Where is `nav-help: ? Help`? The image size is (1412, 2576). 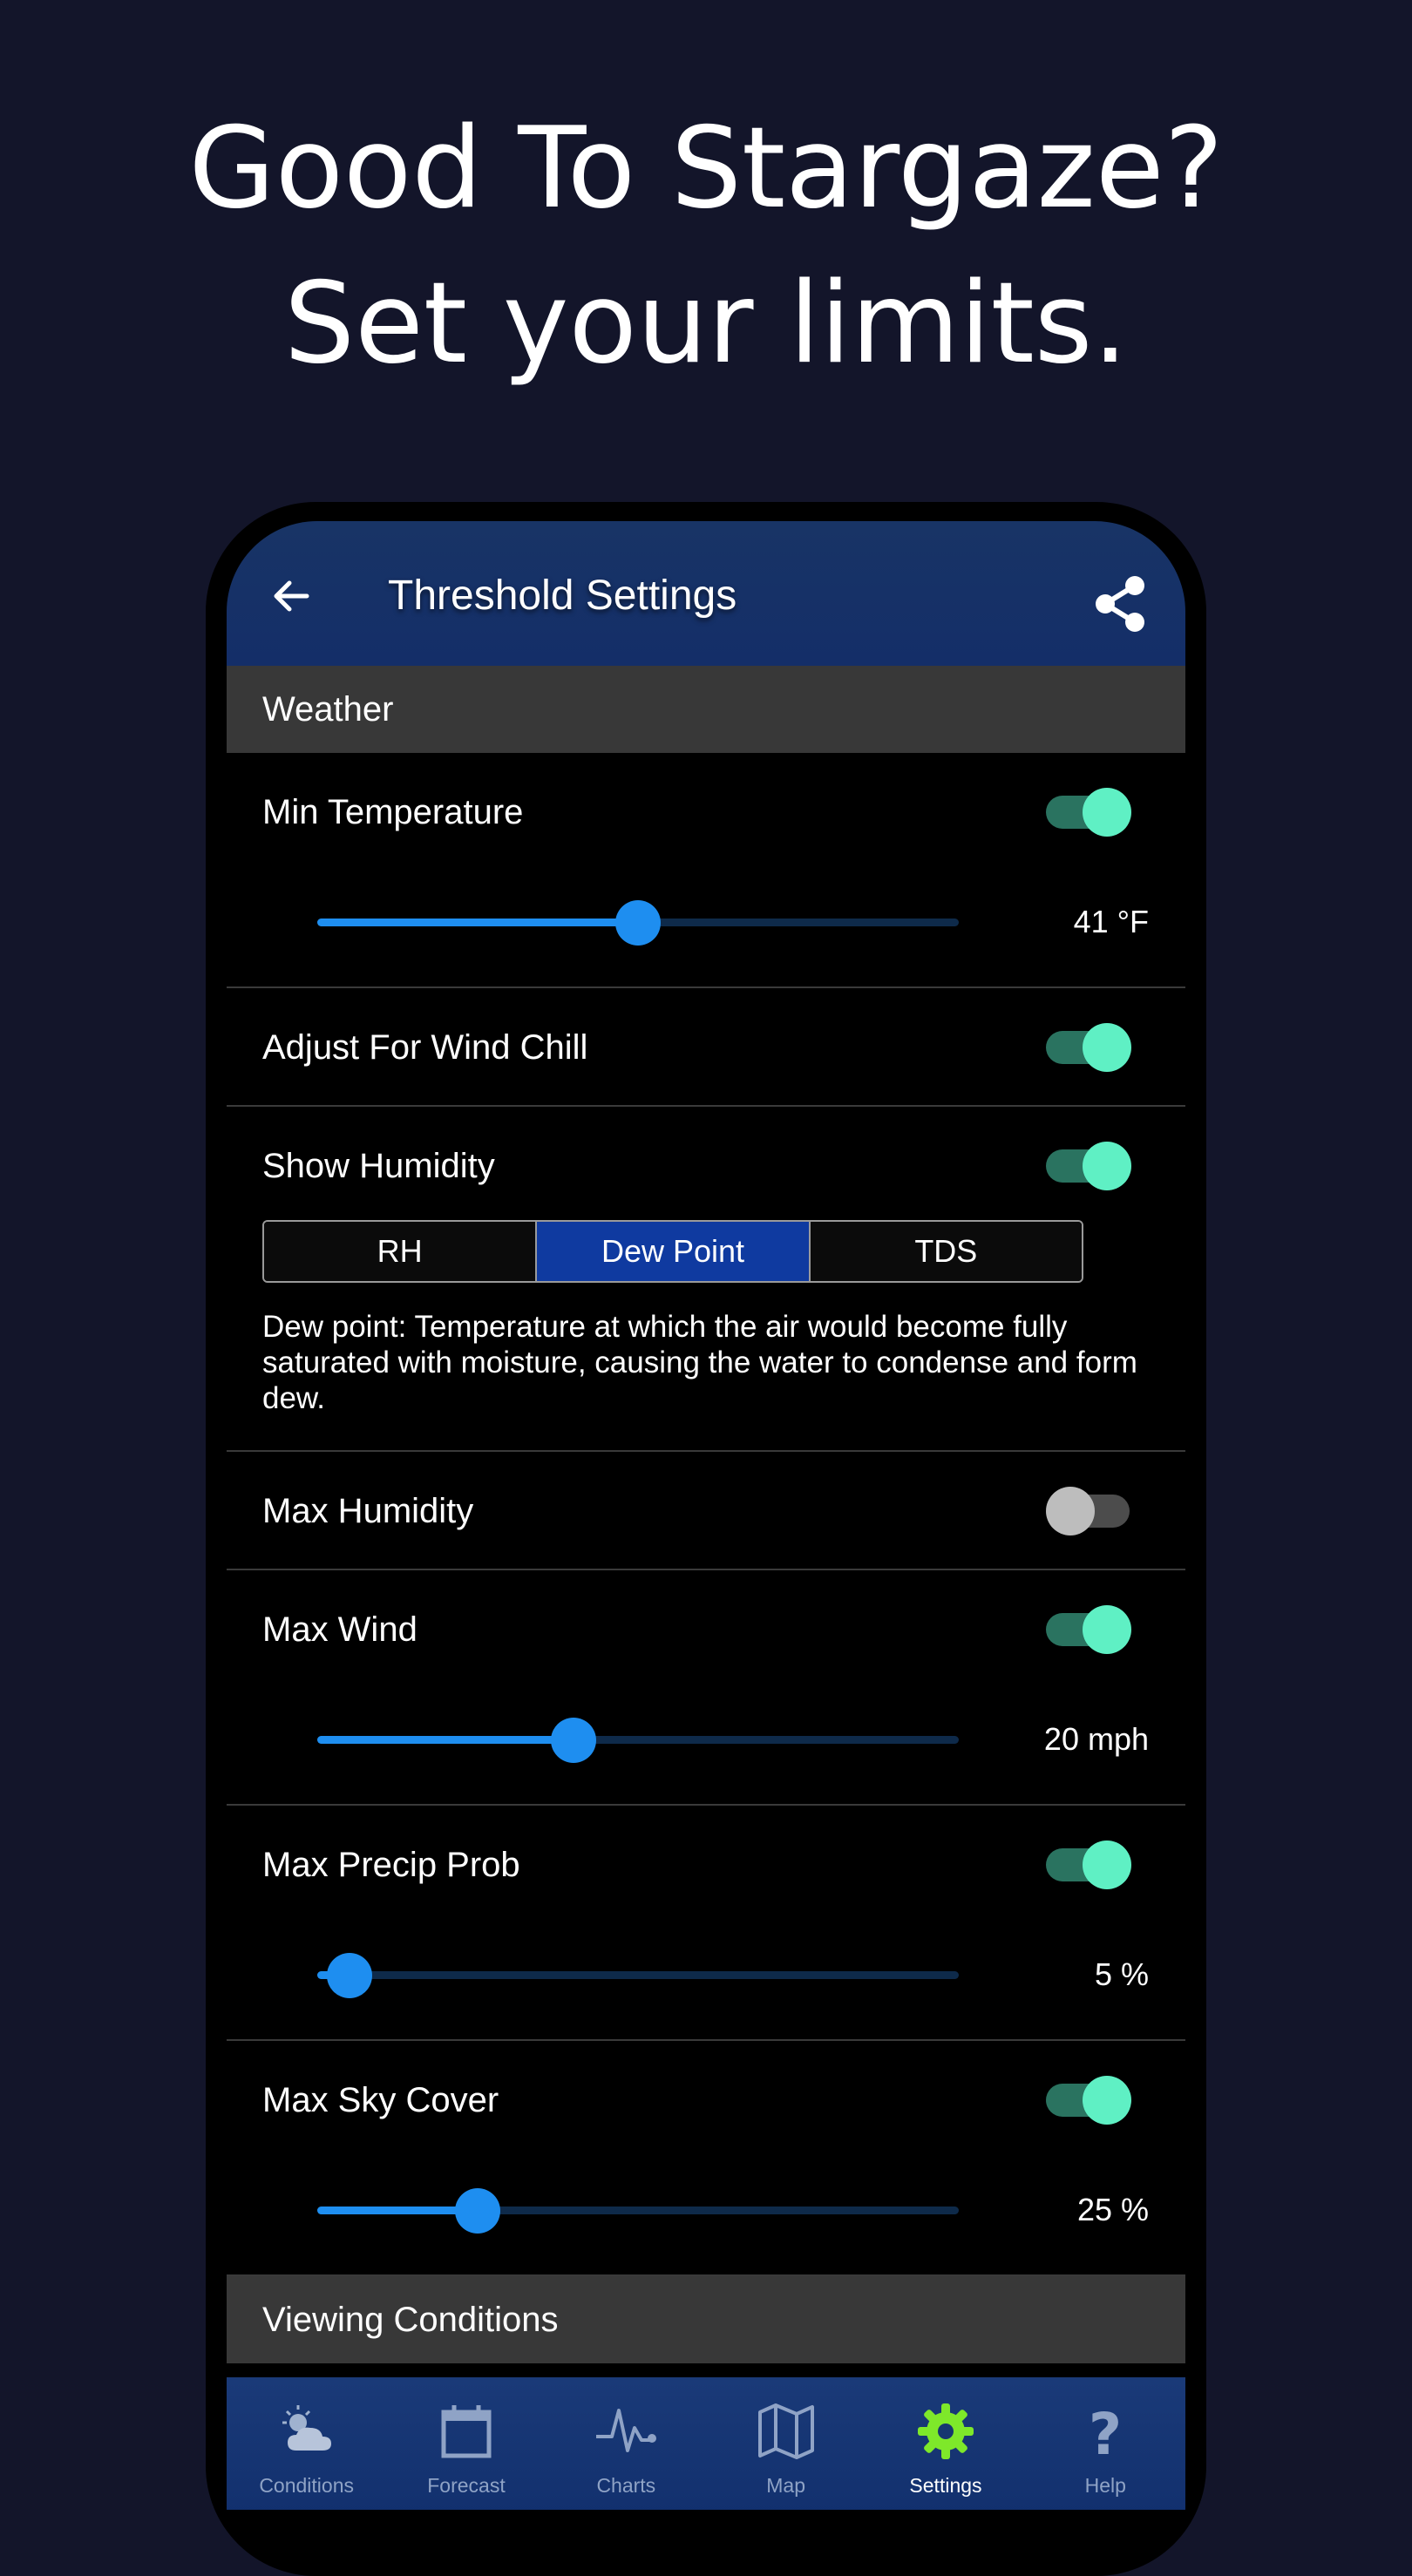 nav-help: ? Help is located at coordinates (1105, 2444).